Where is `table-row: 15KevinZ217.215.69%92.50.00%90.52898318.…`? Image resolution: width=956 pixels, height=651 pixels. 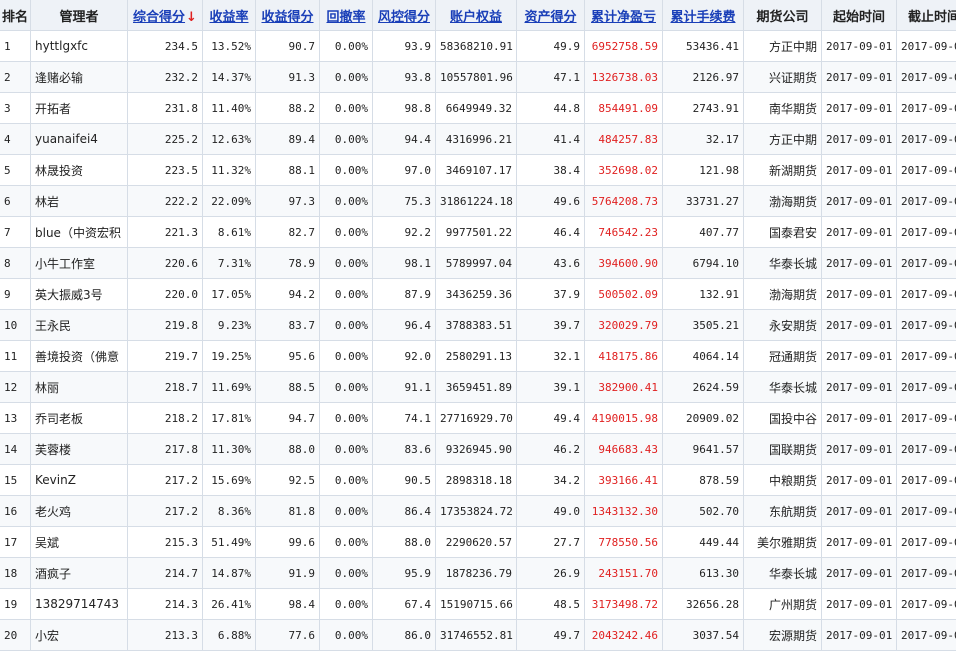 table-row: 15KevinZ217.215.69%92.50.00%90.52898318.… is located at coordinates (478, 480).